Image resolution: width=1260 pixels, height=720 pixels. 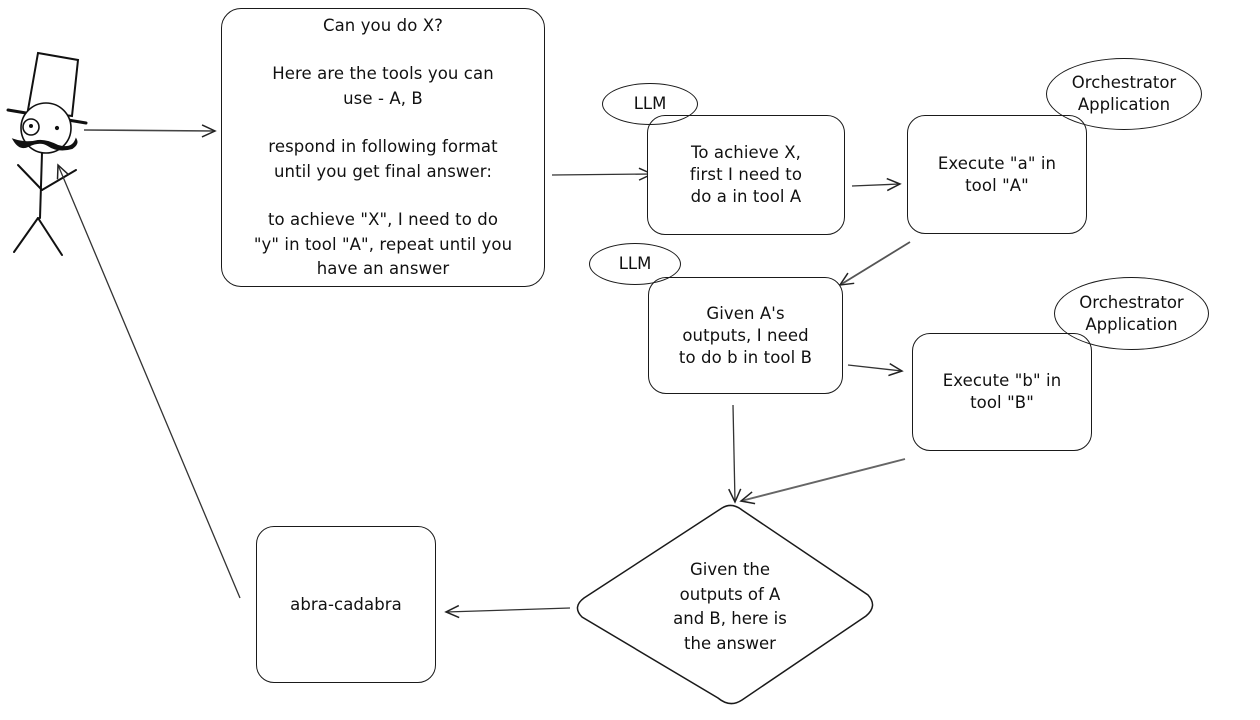 I want to click on prompt-line: Here are the tools you can, so click(x=383, y=73).